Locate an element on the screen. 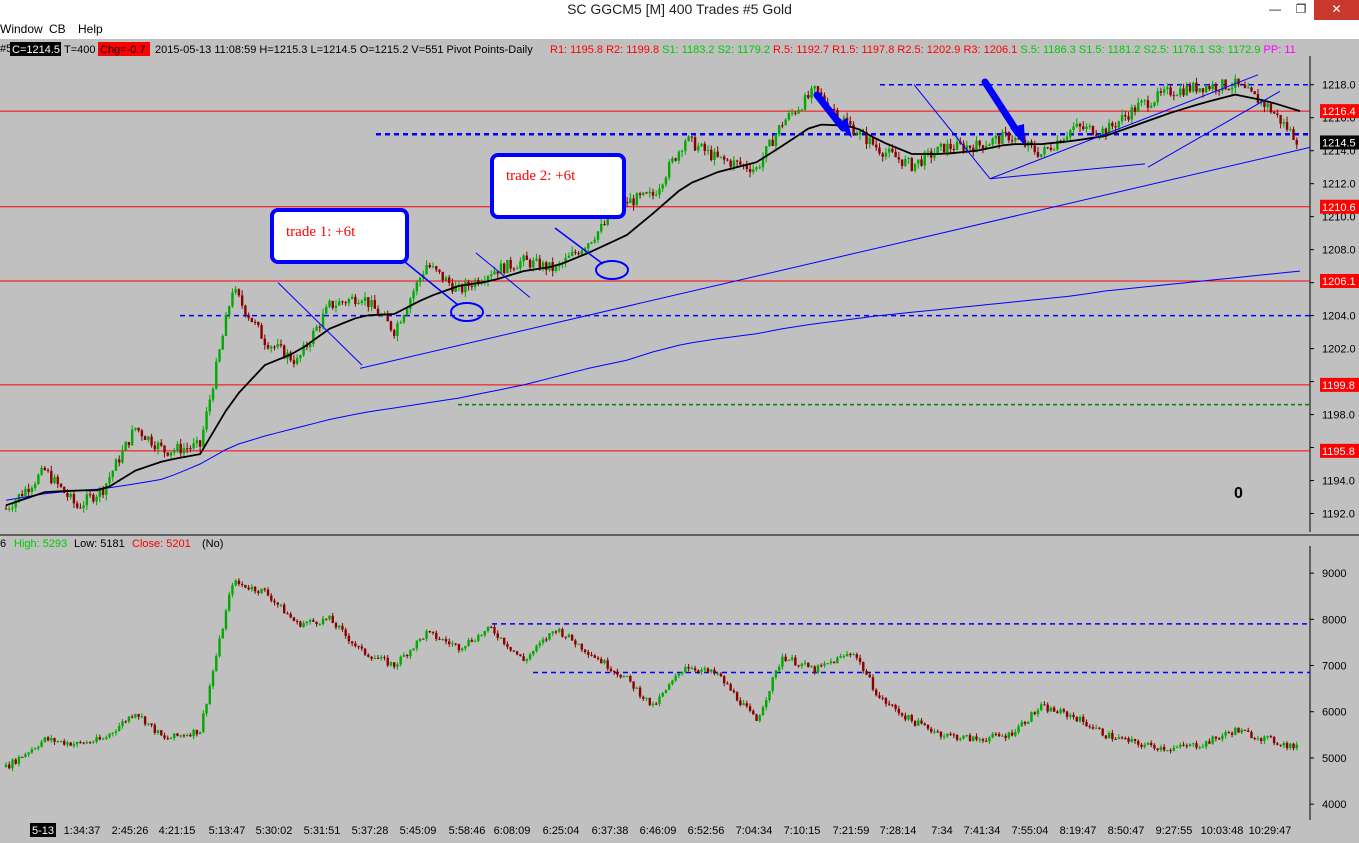 This screenshot has height=843, width=1359. y-tick-label: 1208.0 is located at coordinates (1339, 251).